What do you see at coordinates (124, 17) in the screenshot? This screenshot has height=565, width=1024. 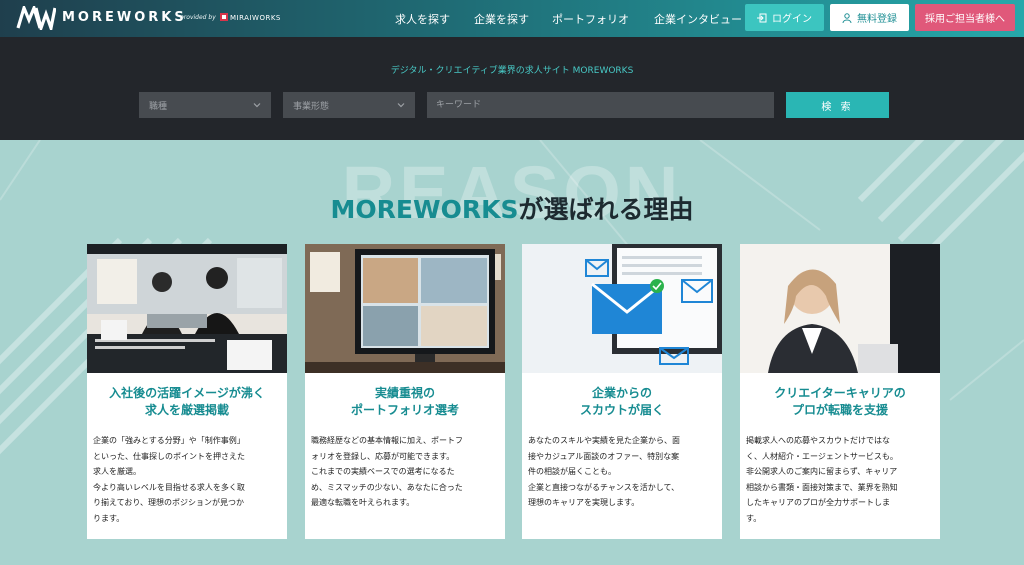 I see `brand-name: MOREWORKS` at bounding box center [124, 17].